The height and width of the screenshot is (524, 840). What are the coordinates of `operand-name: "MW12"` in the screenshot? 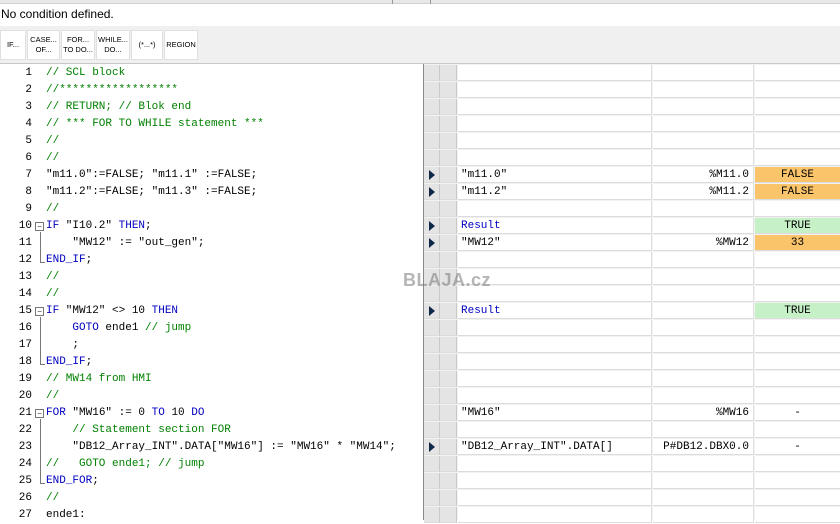 It's located at (555, 243).